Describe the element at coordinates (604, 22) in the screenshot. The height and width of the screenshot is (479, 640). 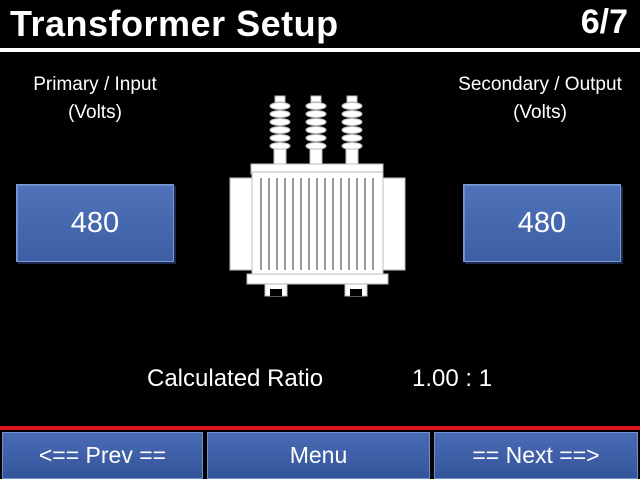
I see `page-indicator: 6/7` at that location.